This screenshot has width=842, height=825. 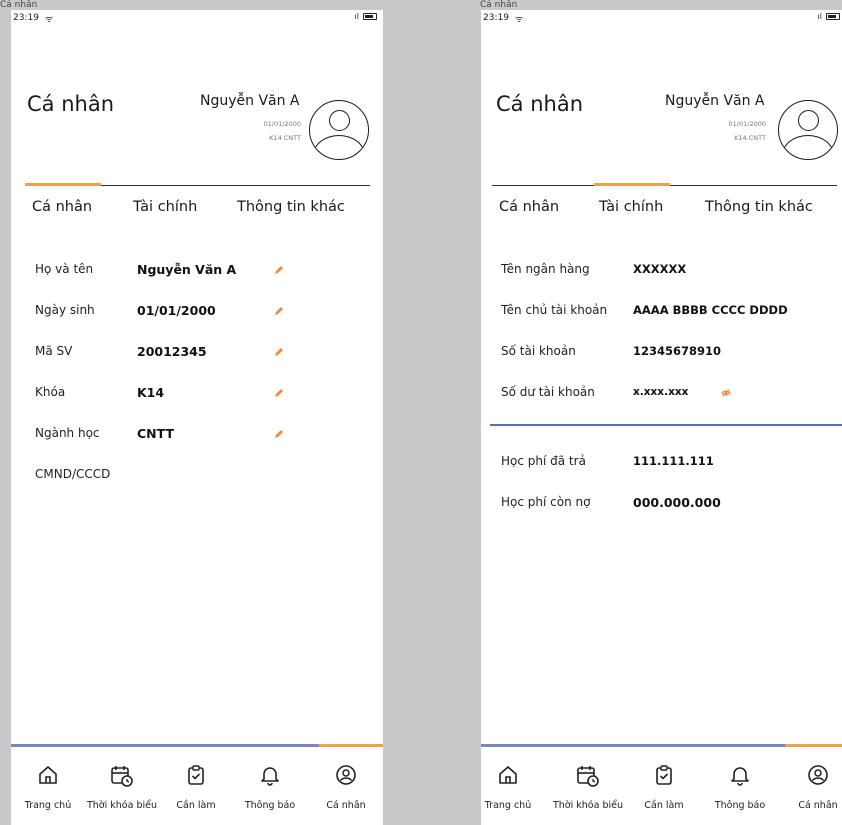 What do you see at coordinates (548, 392) in the screenshot?
I see `label-account-balance: Số dư tài khoản` at bounding box center [548, 392].